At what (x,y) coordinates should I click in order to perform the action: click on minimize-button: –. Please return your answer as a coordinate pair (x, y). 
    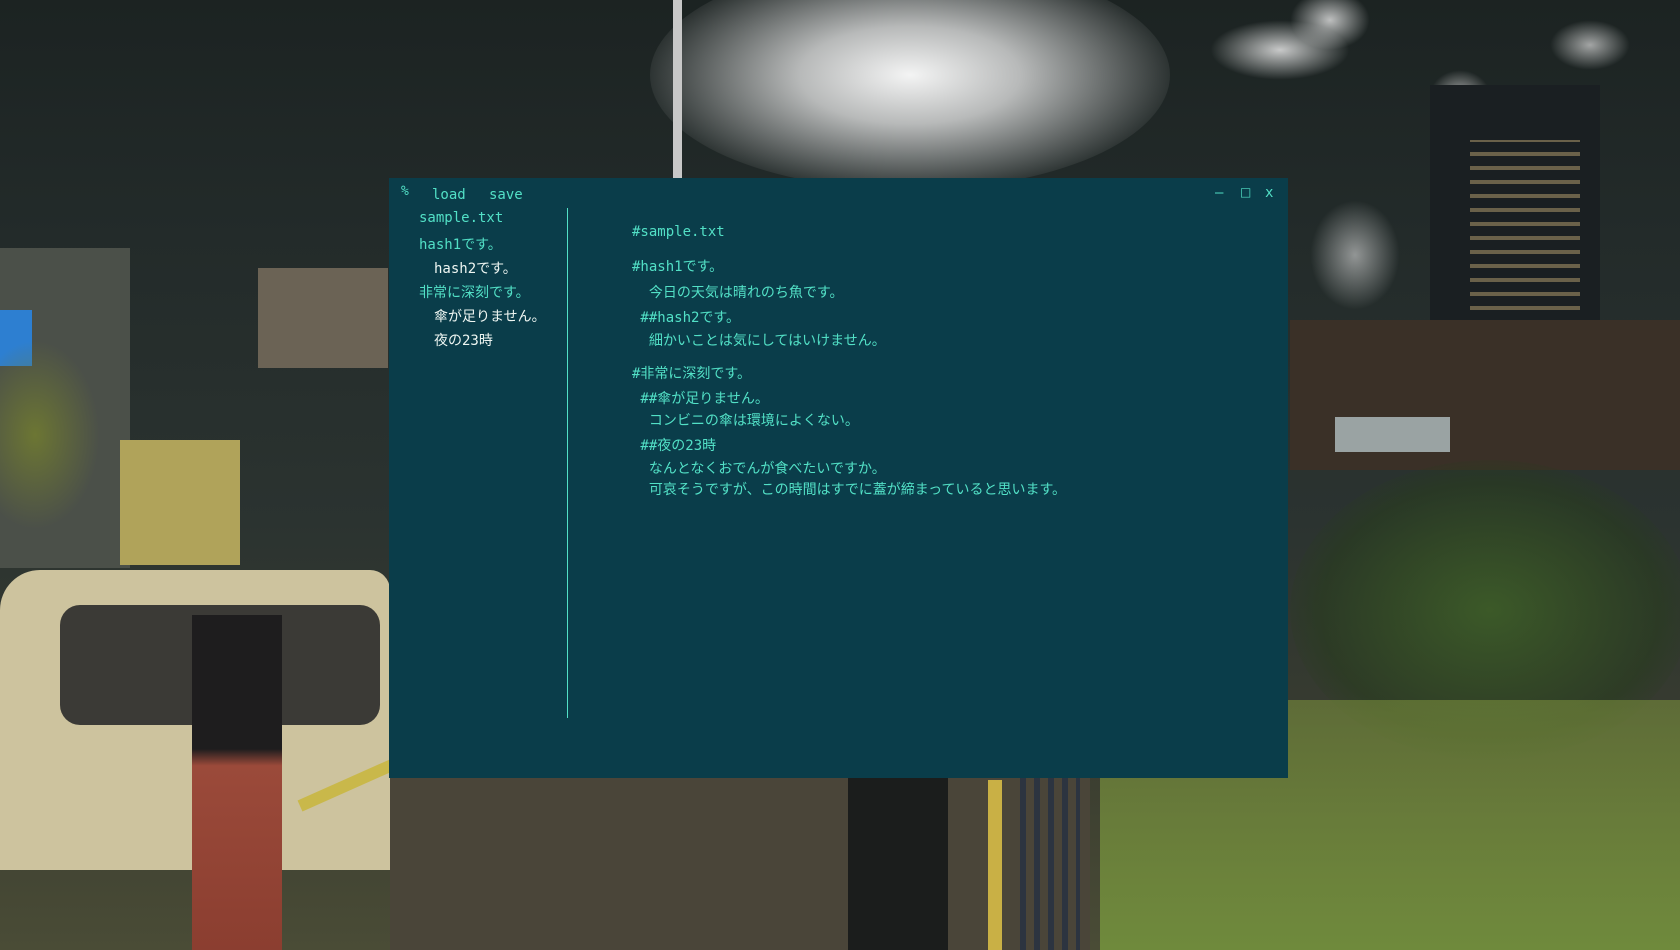
    Looking at the image, I should click on (1219, 193).